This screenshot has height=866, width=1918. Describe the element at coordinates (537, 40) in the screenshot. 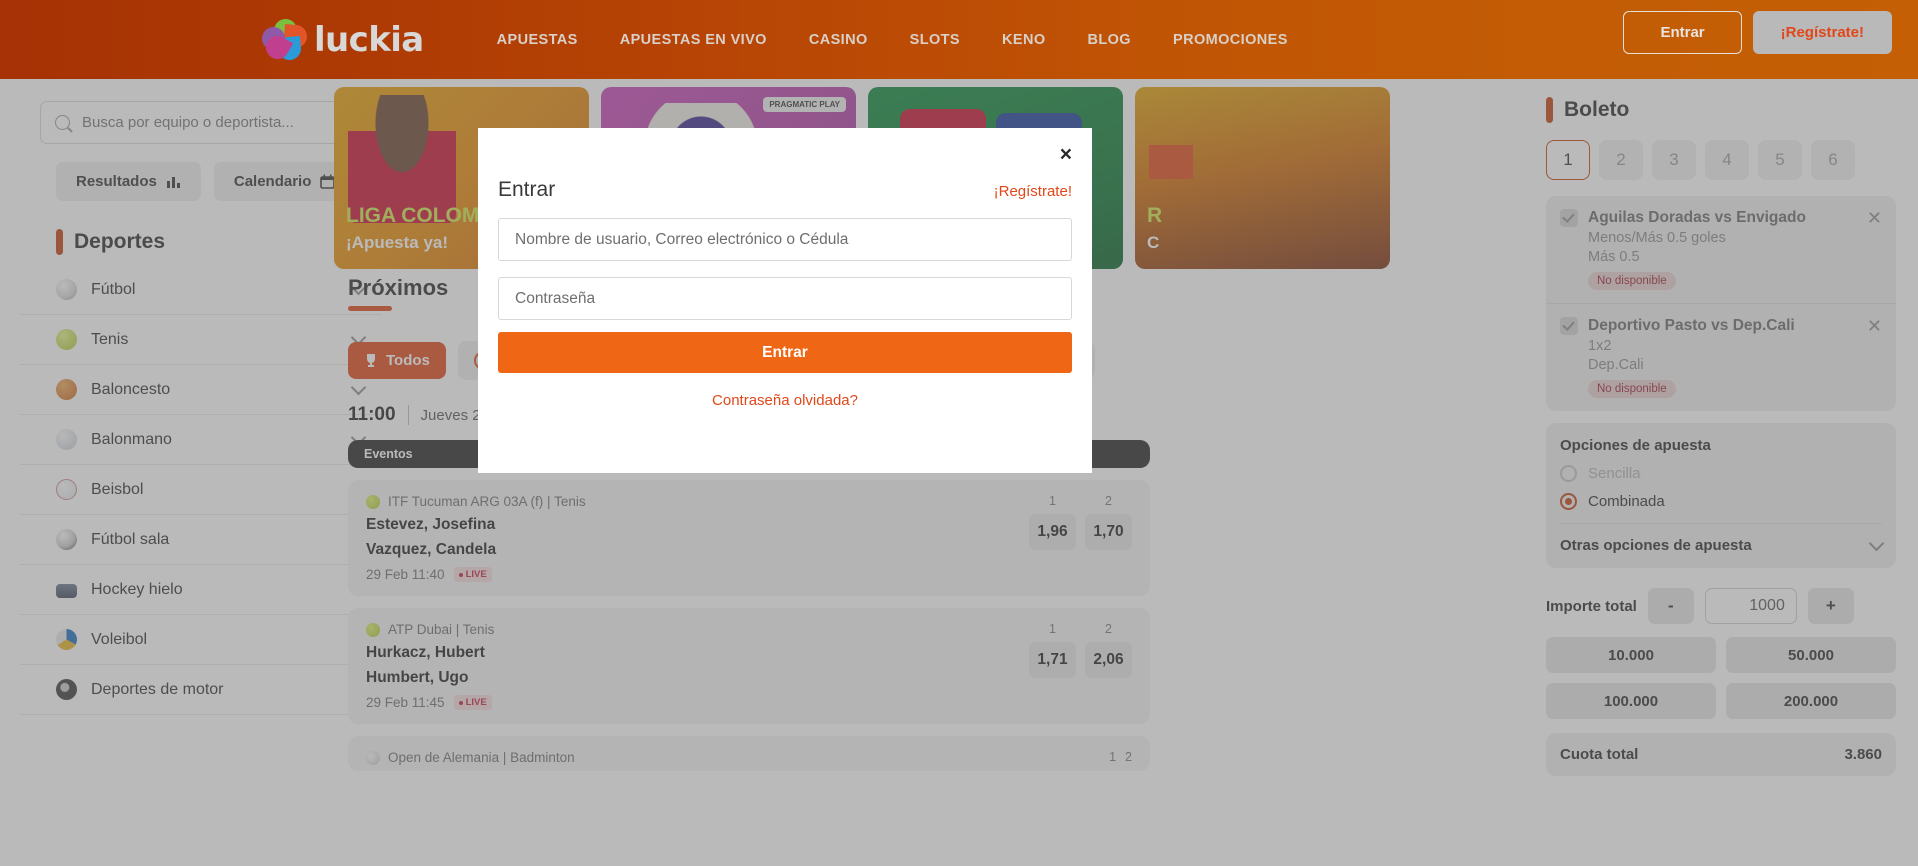

I see `nav-item-apuestas: APUESTAS` at that location.